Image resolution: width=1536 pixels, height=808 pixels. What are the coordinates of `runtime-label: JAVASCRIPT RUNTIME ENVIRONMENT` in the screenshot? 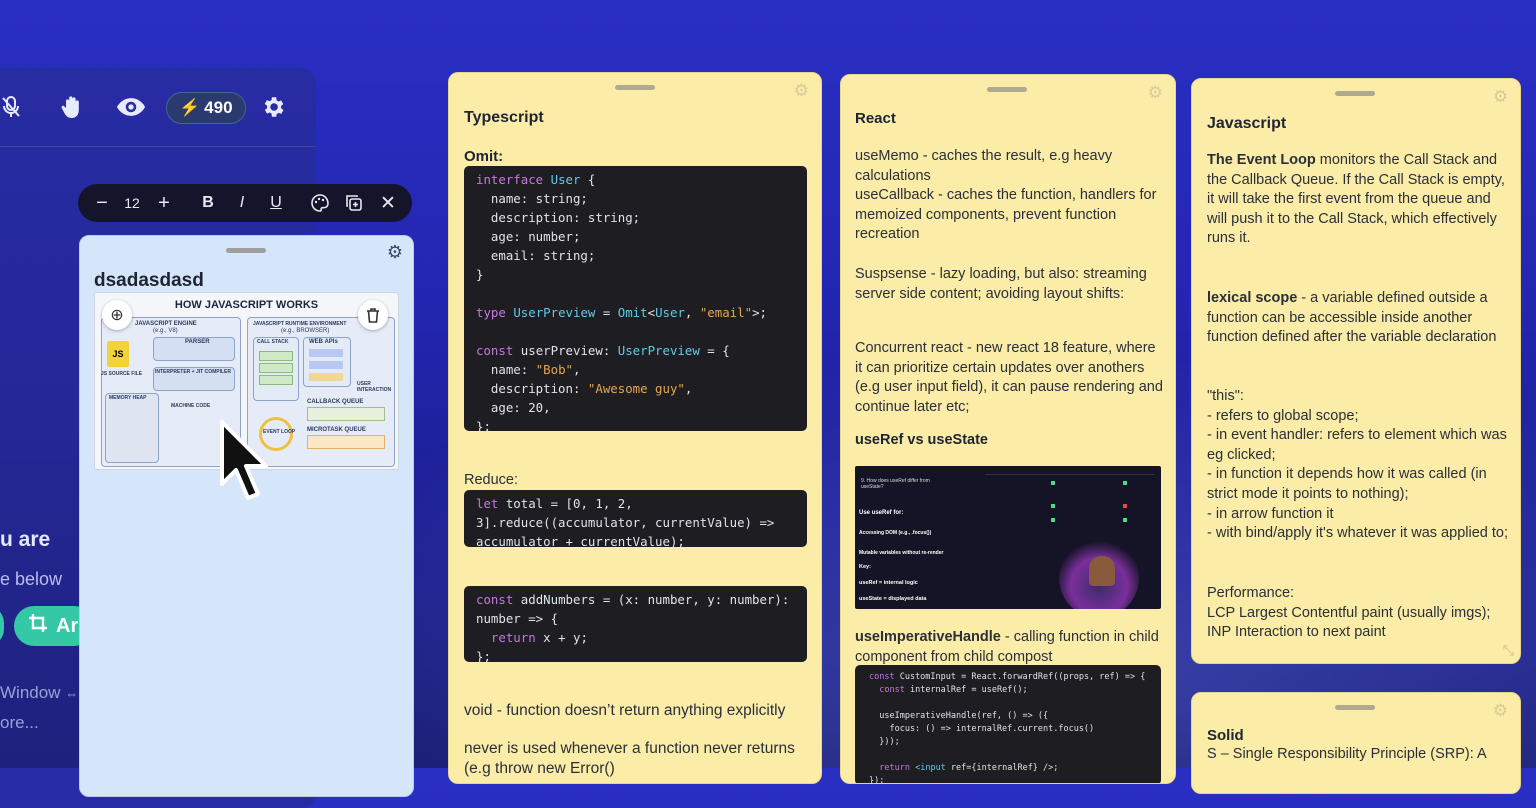 It's located at (300, 324).